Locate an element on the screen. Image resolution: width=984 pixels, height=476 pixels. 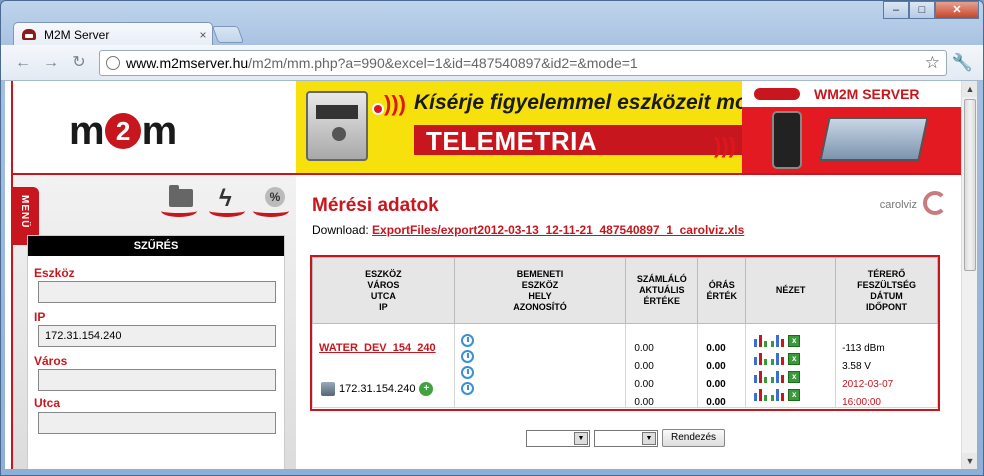
signal-cell: -113 dBm 3.58 V 2012-03-07 16:00:00 is located at coordinates (886, 365).